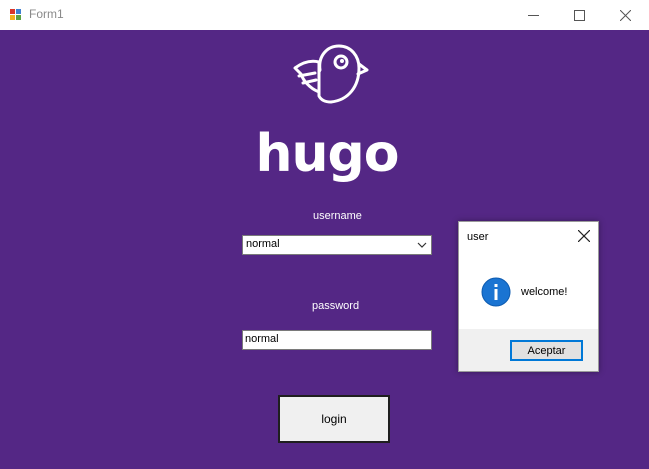 This screenshot has width=649, height=469. I want to click on minimize-icon, so click(533, 15).